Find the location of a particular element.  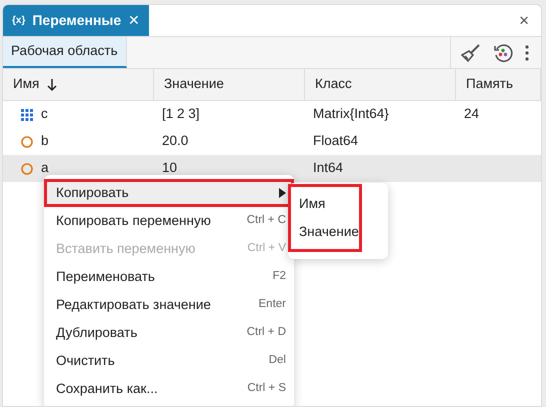

variable-name: a is located at coordinates (45, 168).